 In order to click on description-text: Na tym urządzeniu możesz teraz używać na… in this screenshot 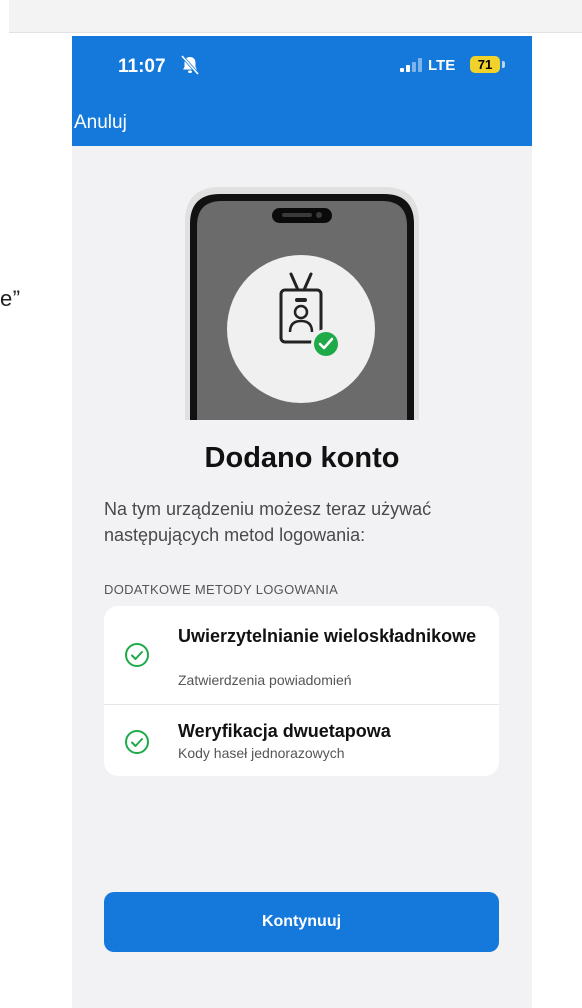, I will do `click(268, 522)`.